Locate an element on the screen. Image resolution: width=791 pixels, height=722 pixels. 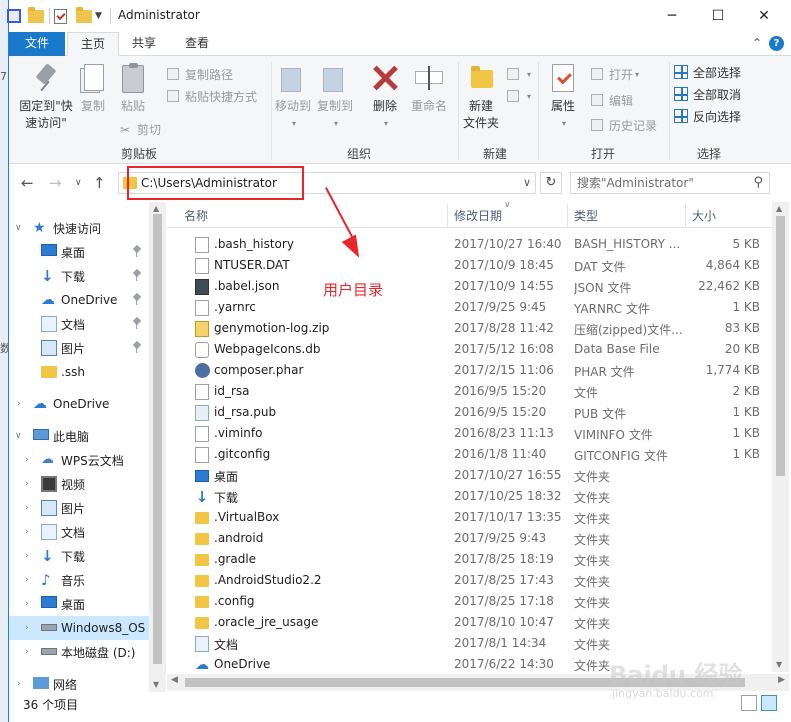
nav-item-quick-access: ∨ ★ 快速访问 is located at coordinates (79, 228).